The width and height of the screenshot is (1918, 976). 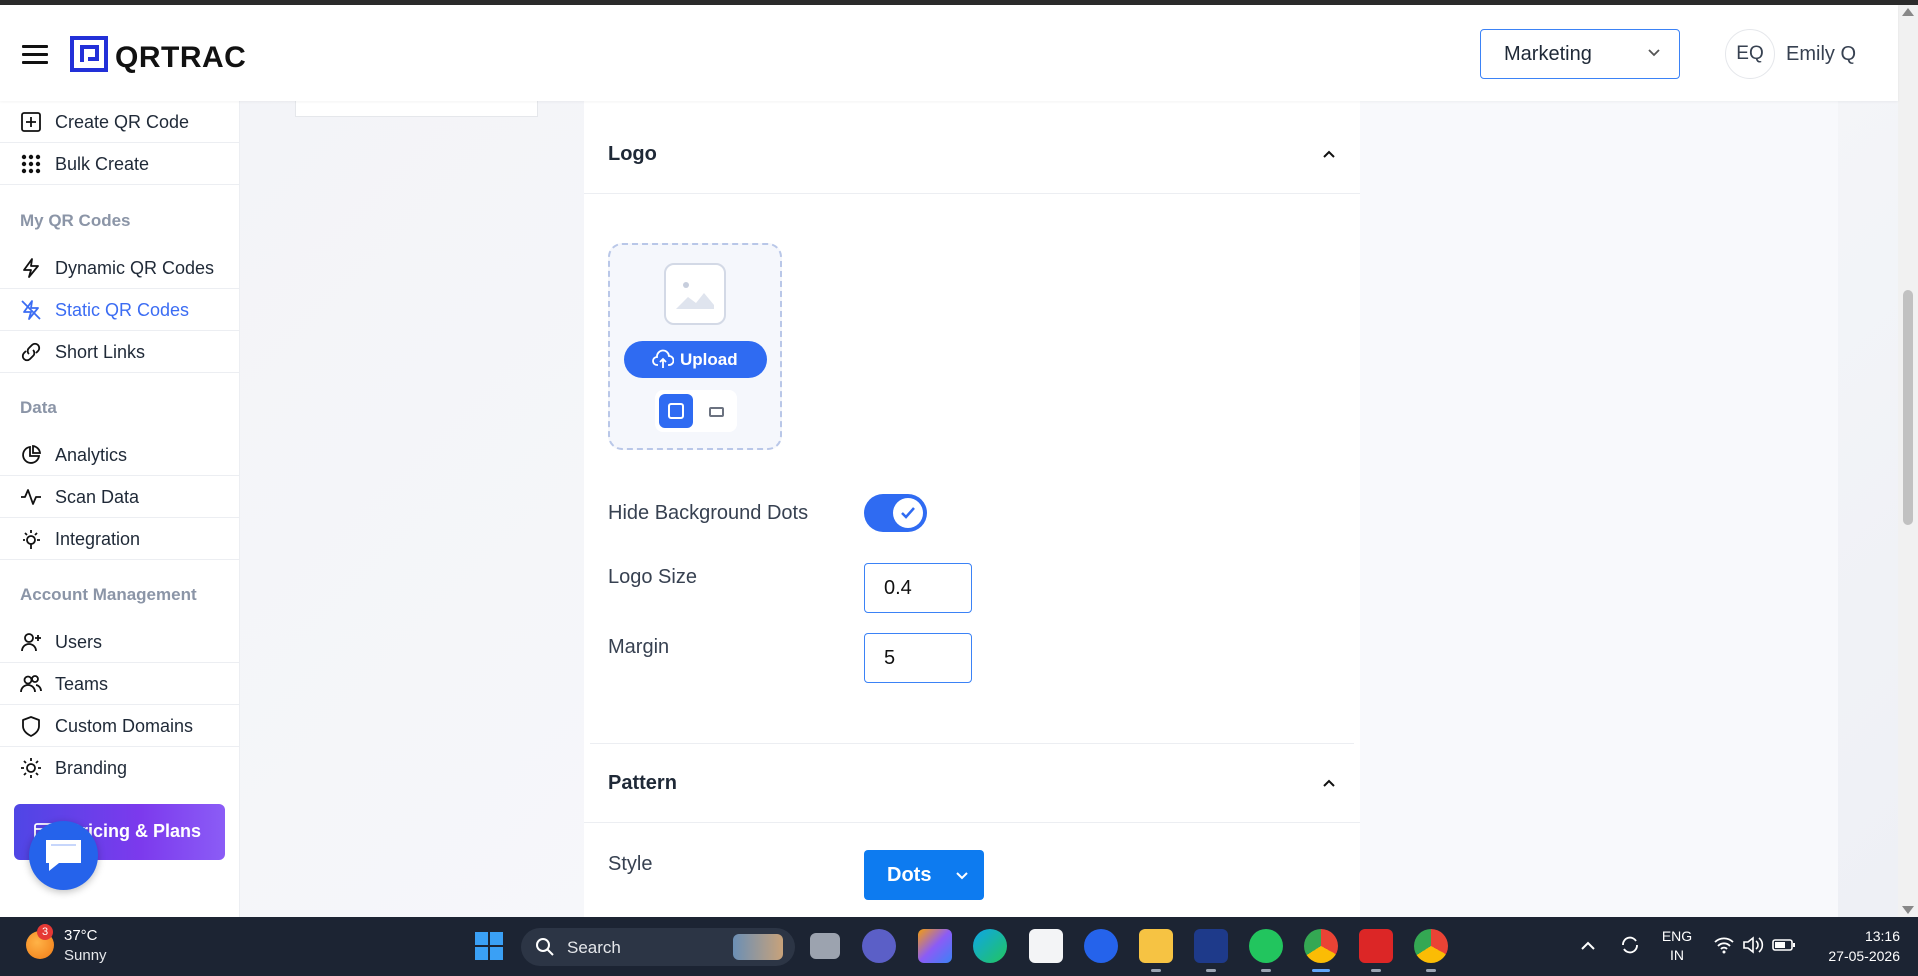 I want to click on volume-icon, so click(x=1753, y=945).